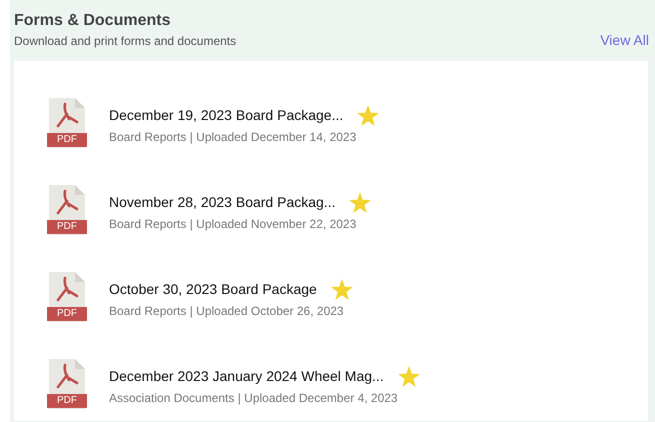 Image resolution: width=655 pixels, height=422 pixels. I want to click on section-subtitle: Download and print forms and documents, so click(125, 41).